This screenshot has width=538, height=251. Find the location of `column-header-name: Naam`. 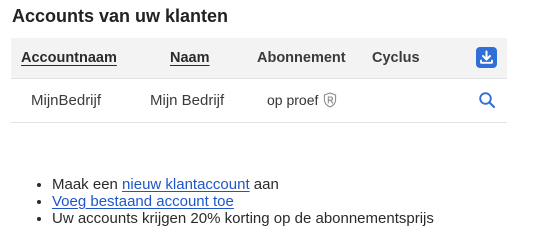

column-header-name: Naam is located at coordinates (190, 58).